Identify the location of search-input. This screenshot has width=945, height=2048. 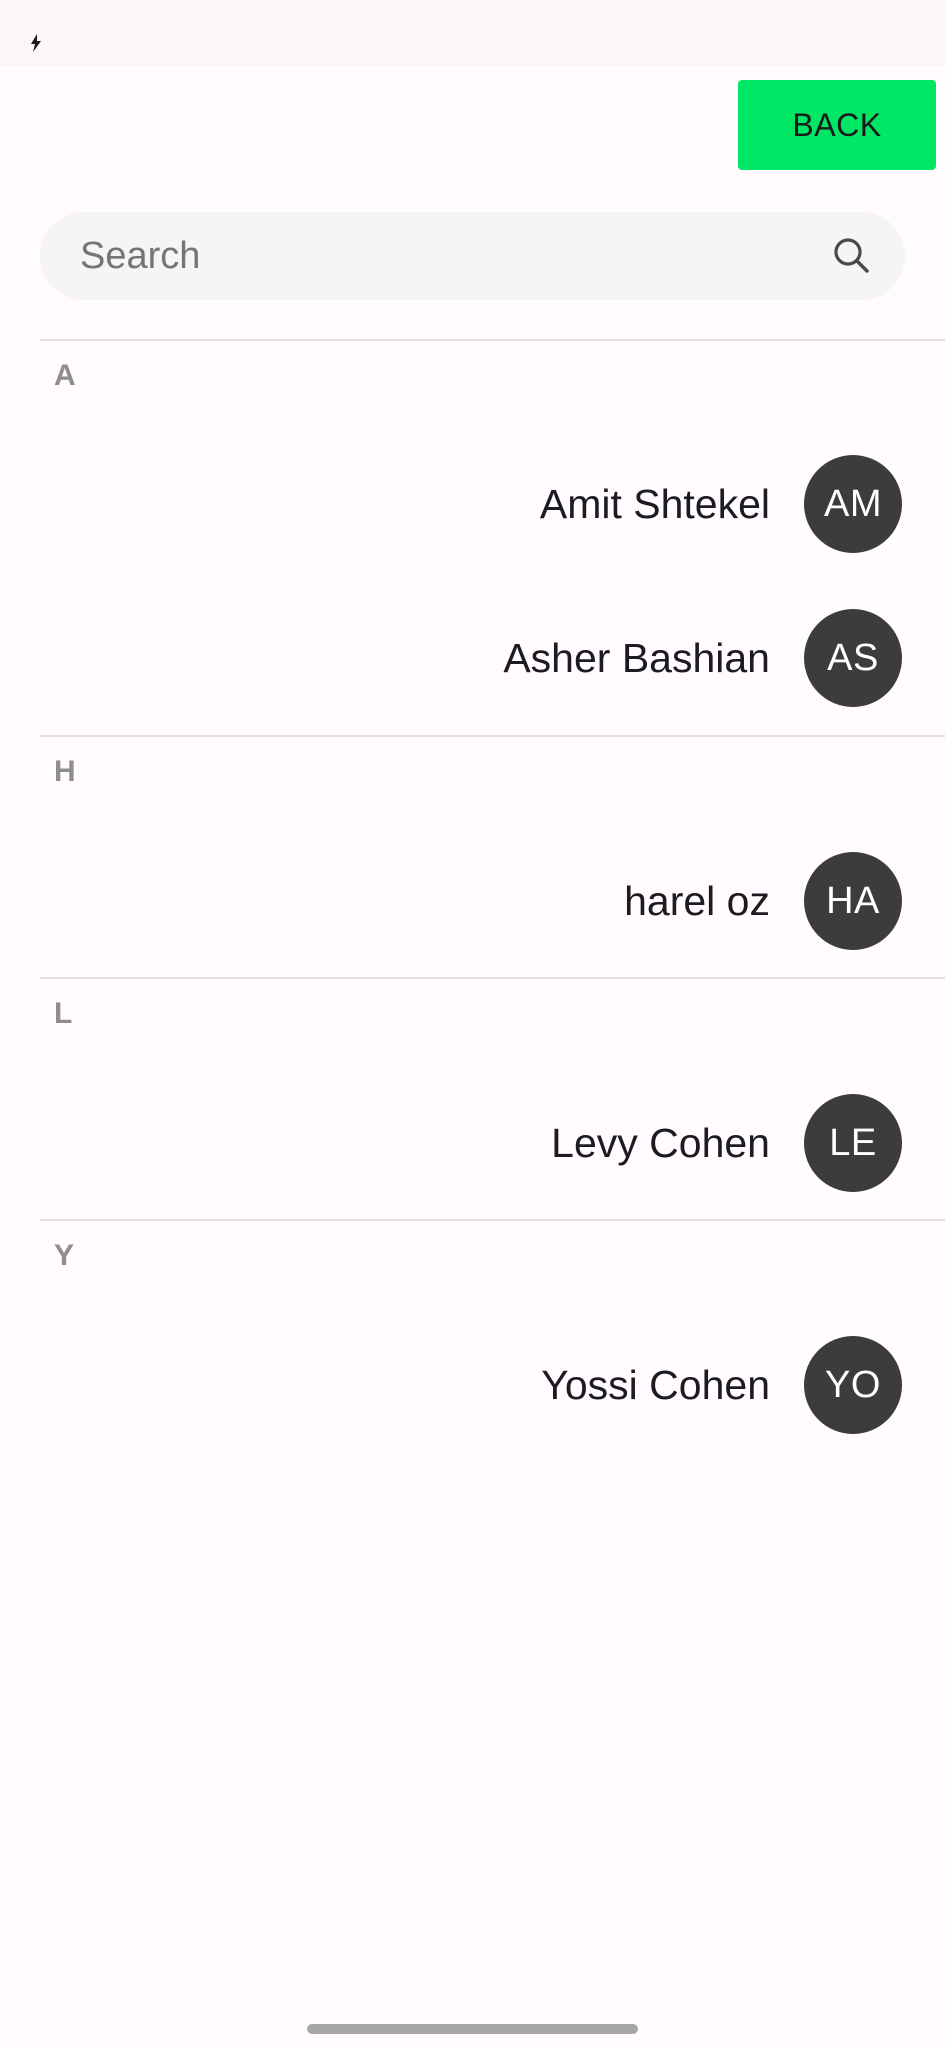
(450, 256).